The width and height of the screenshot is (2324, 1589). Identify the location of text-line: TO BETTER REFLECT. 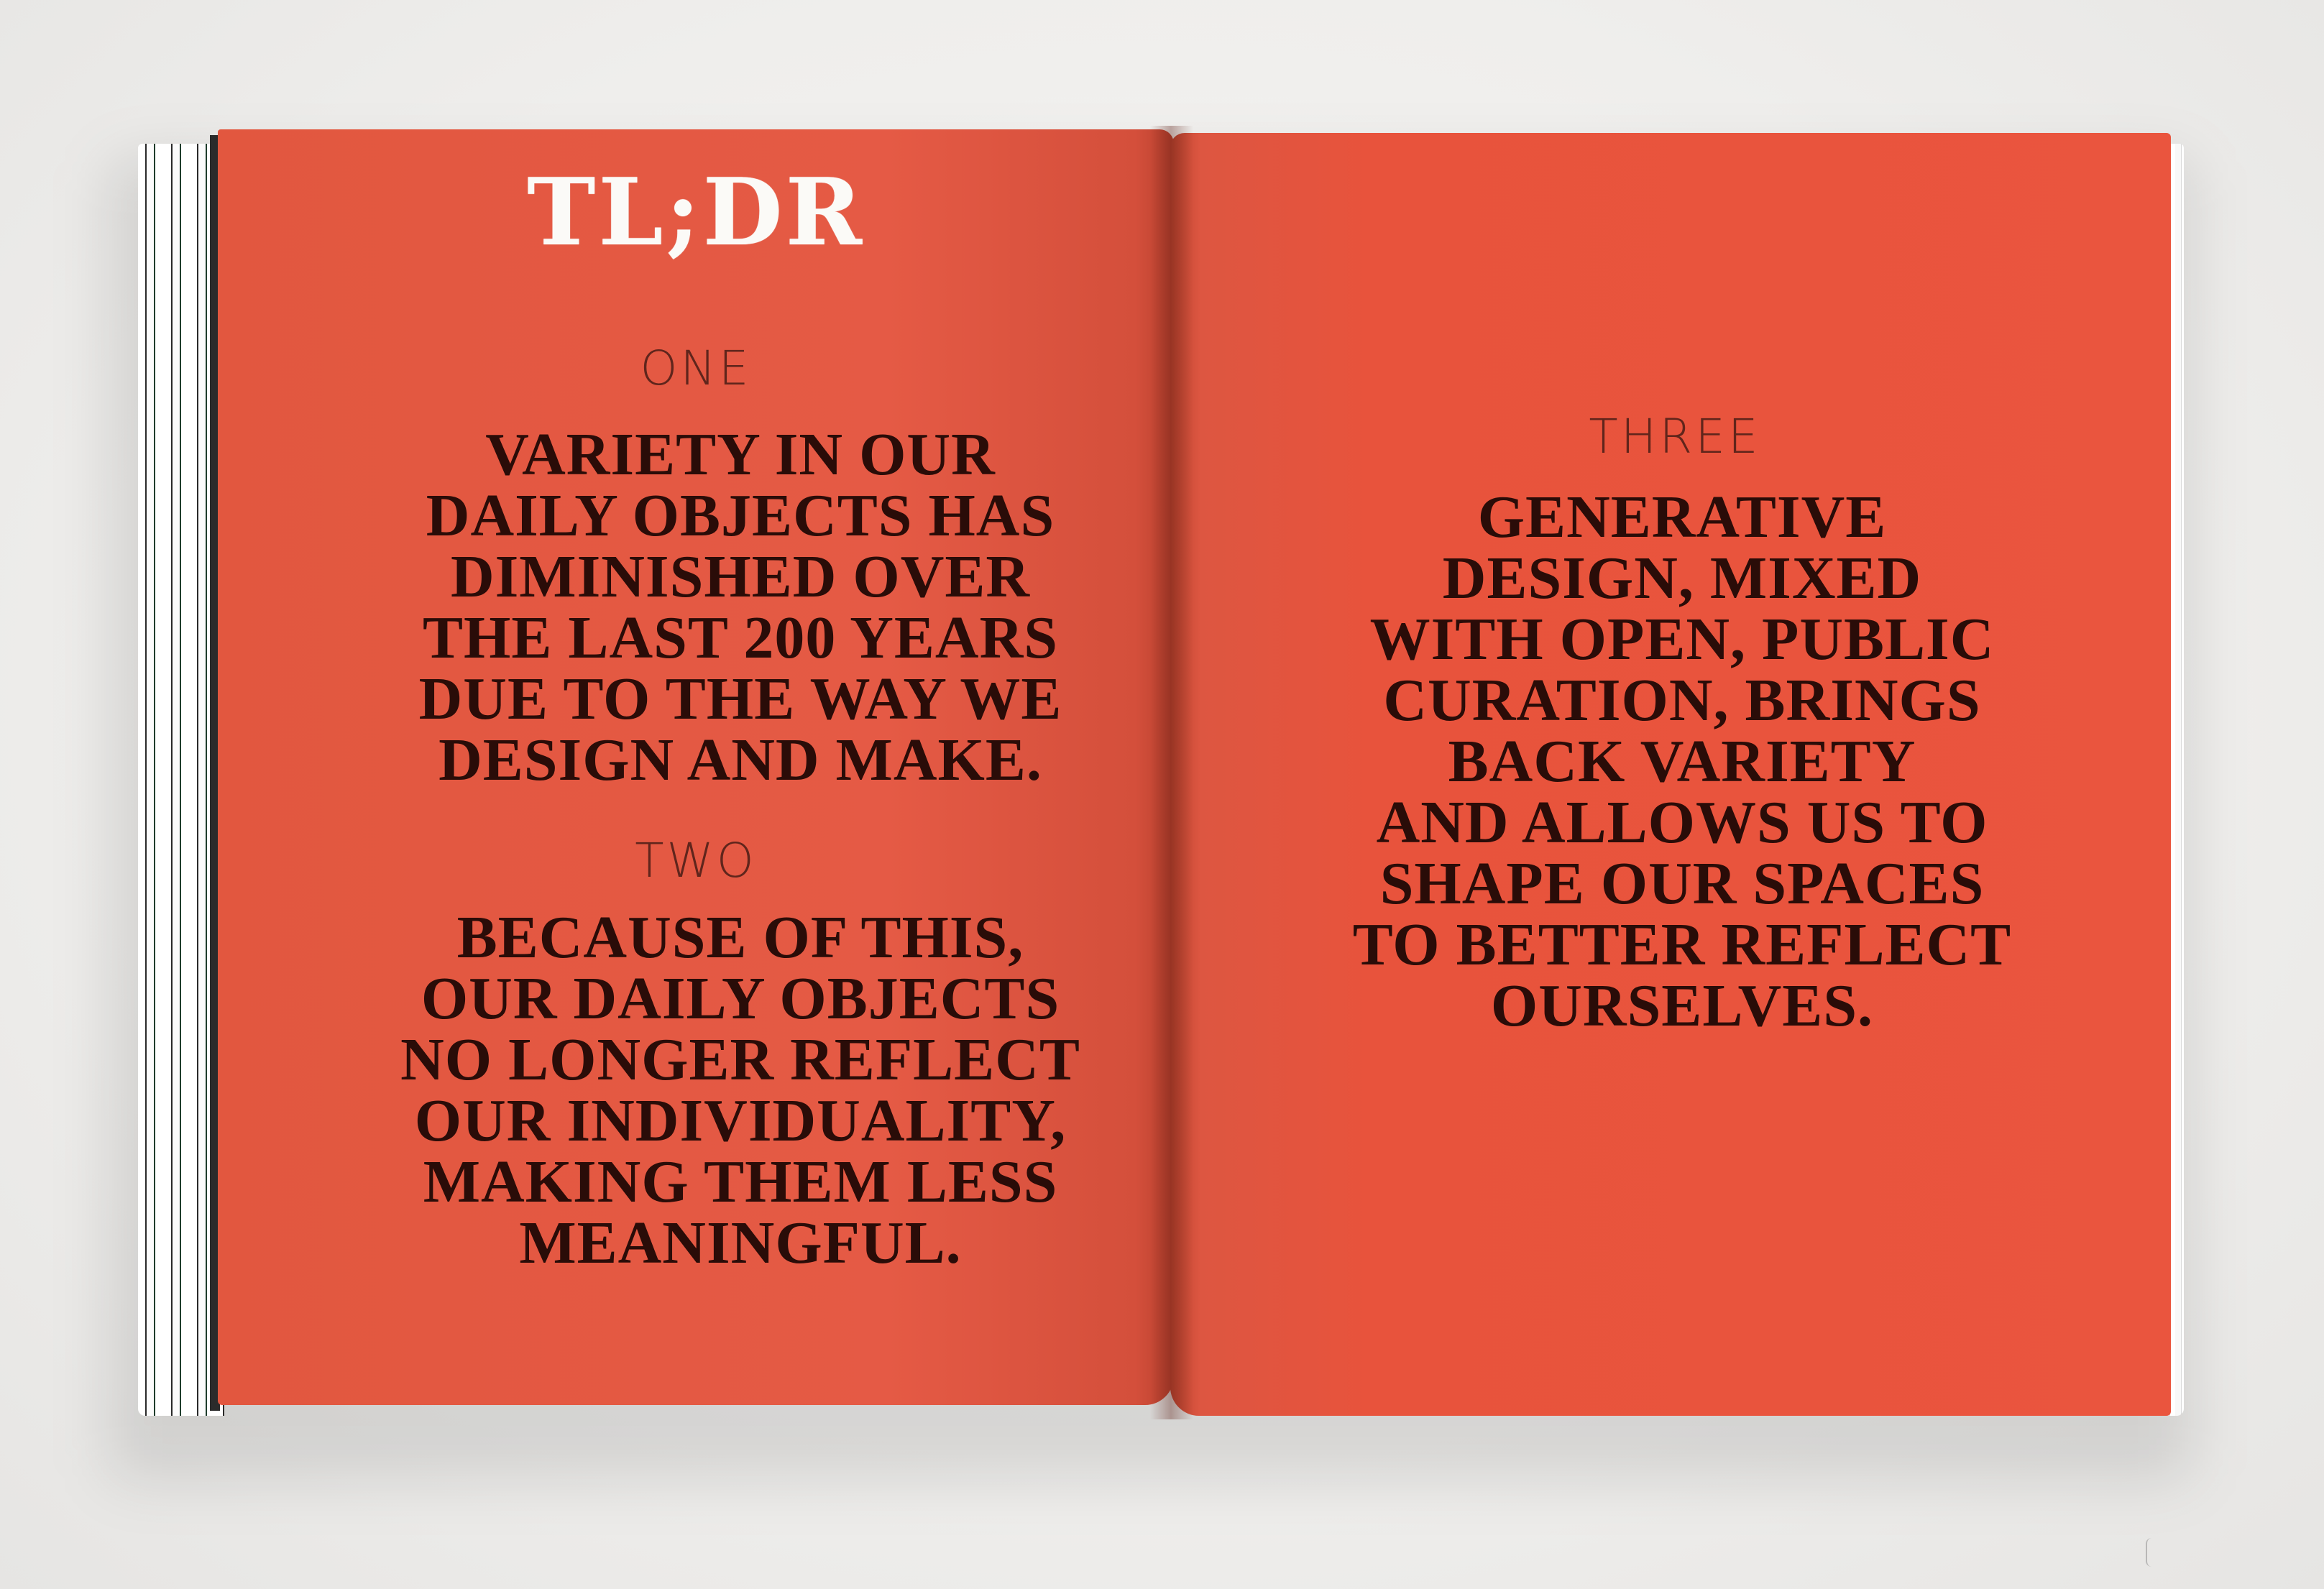
(1682, 944).